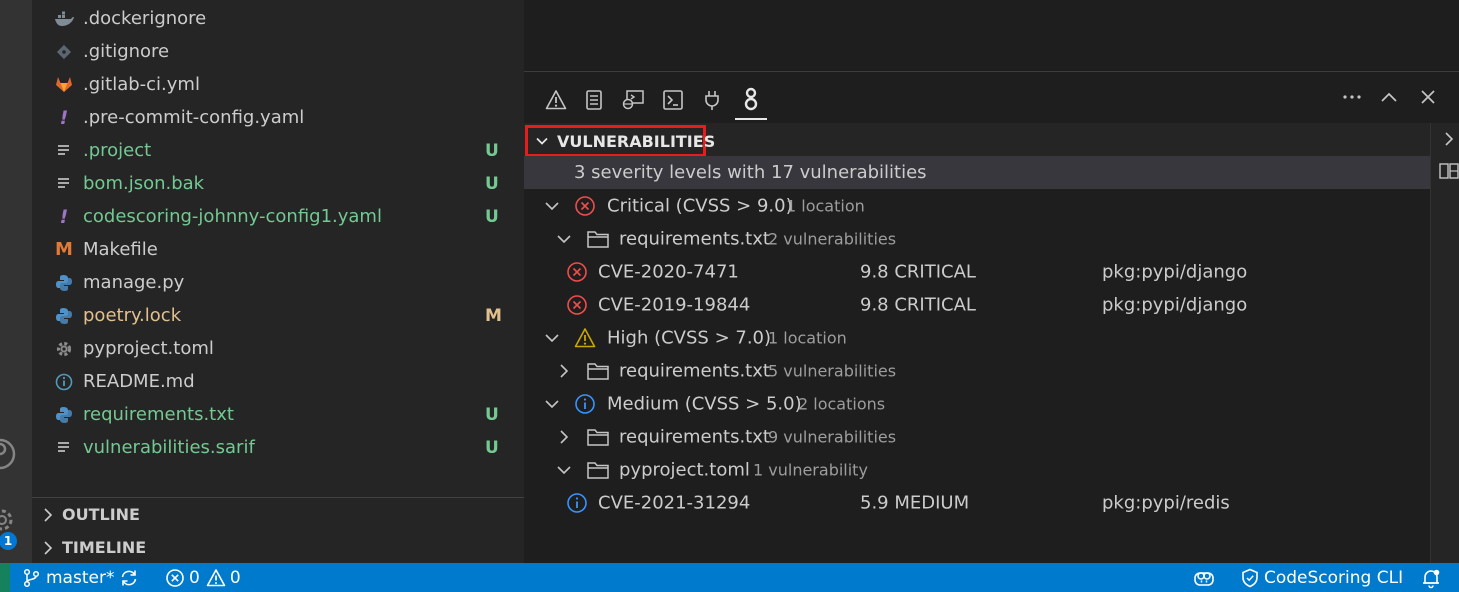 This screenshot has width=1459, height=592. What do you see at coordinates (977, 436) in the screenshot?
I see `file-row: requirements.txt 9 vulnerabilities` at bounding box center [977, 436].